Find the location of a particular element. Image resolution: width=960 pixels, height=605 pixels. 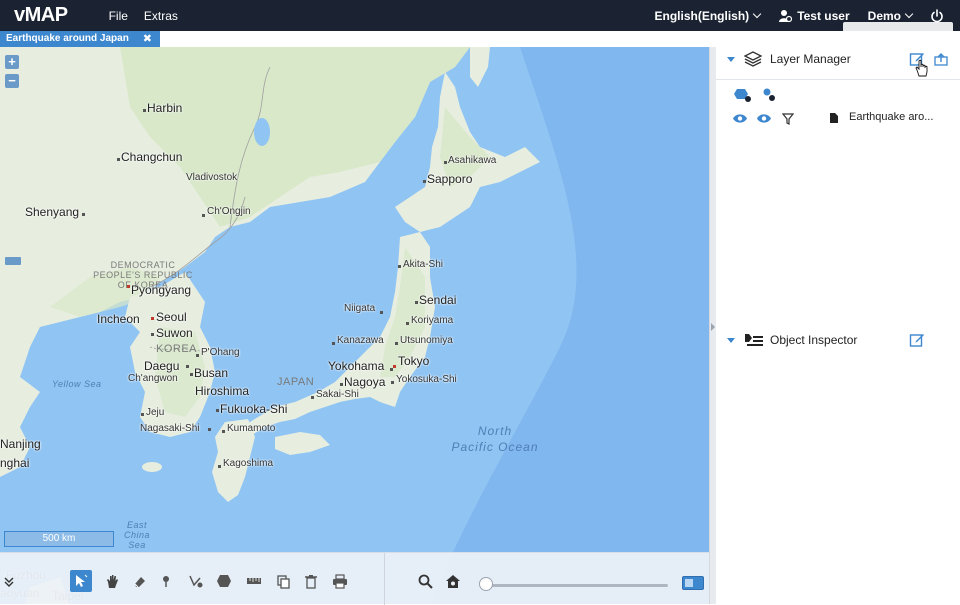

copy-button is located at coordinates (283, 581).